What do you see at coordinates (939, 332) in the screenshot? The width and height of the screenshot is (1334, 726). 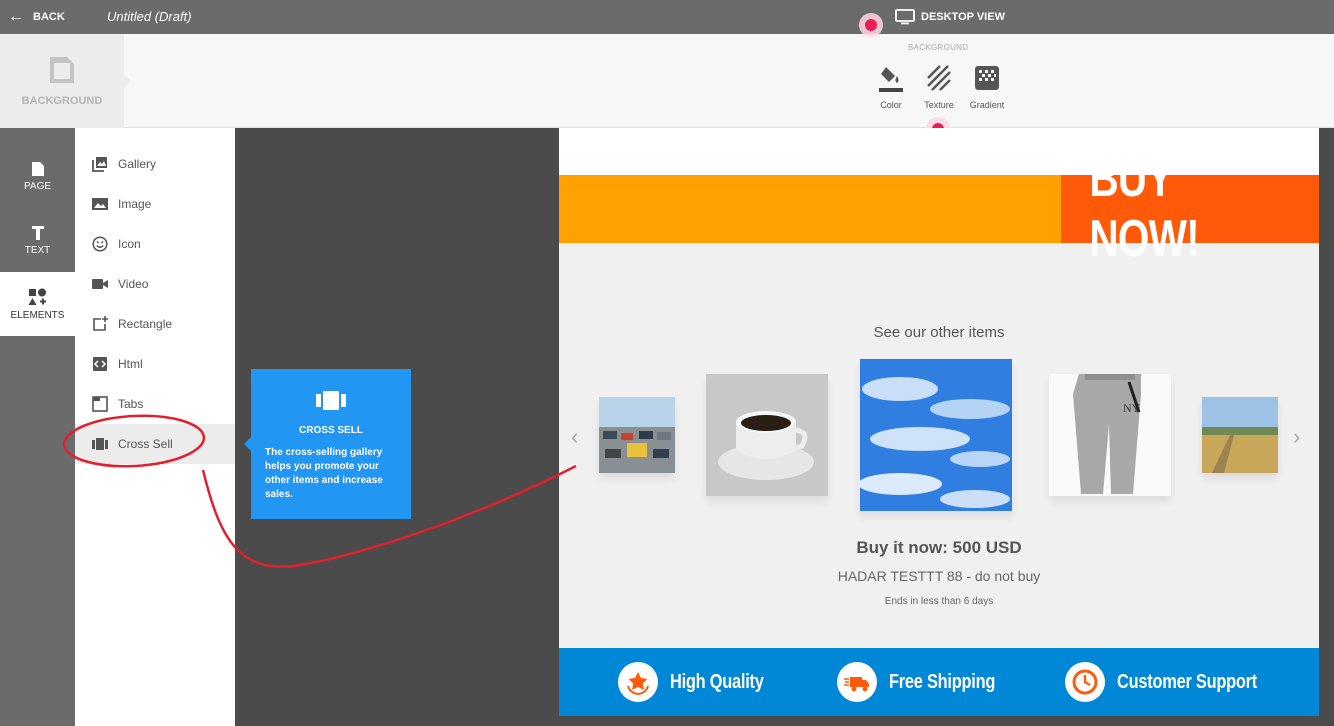 I see `gallery-heading: See our other items` at bounding box center [939, 332].